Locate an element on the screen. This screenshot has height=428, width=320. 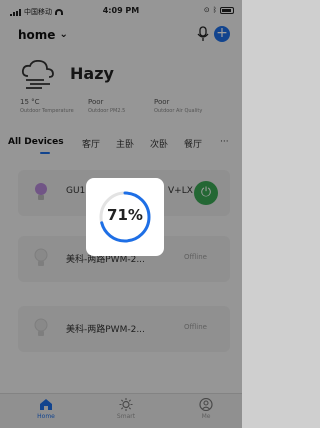
progress-percent: 71% is located at coordinates (125, 215).